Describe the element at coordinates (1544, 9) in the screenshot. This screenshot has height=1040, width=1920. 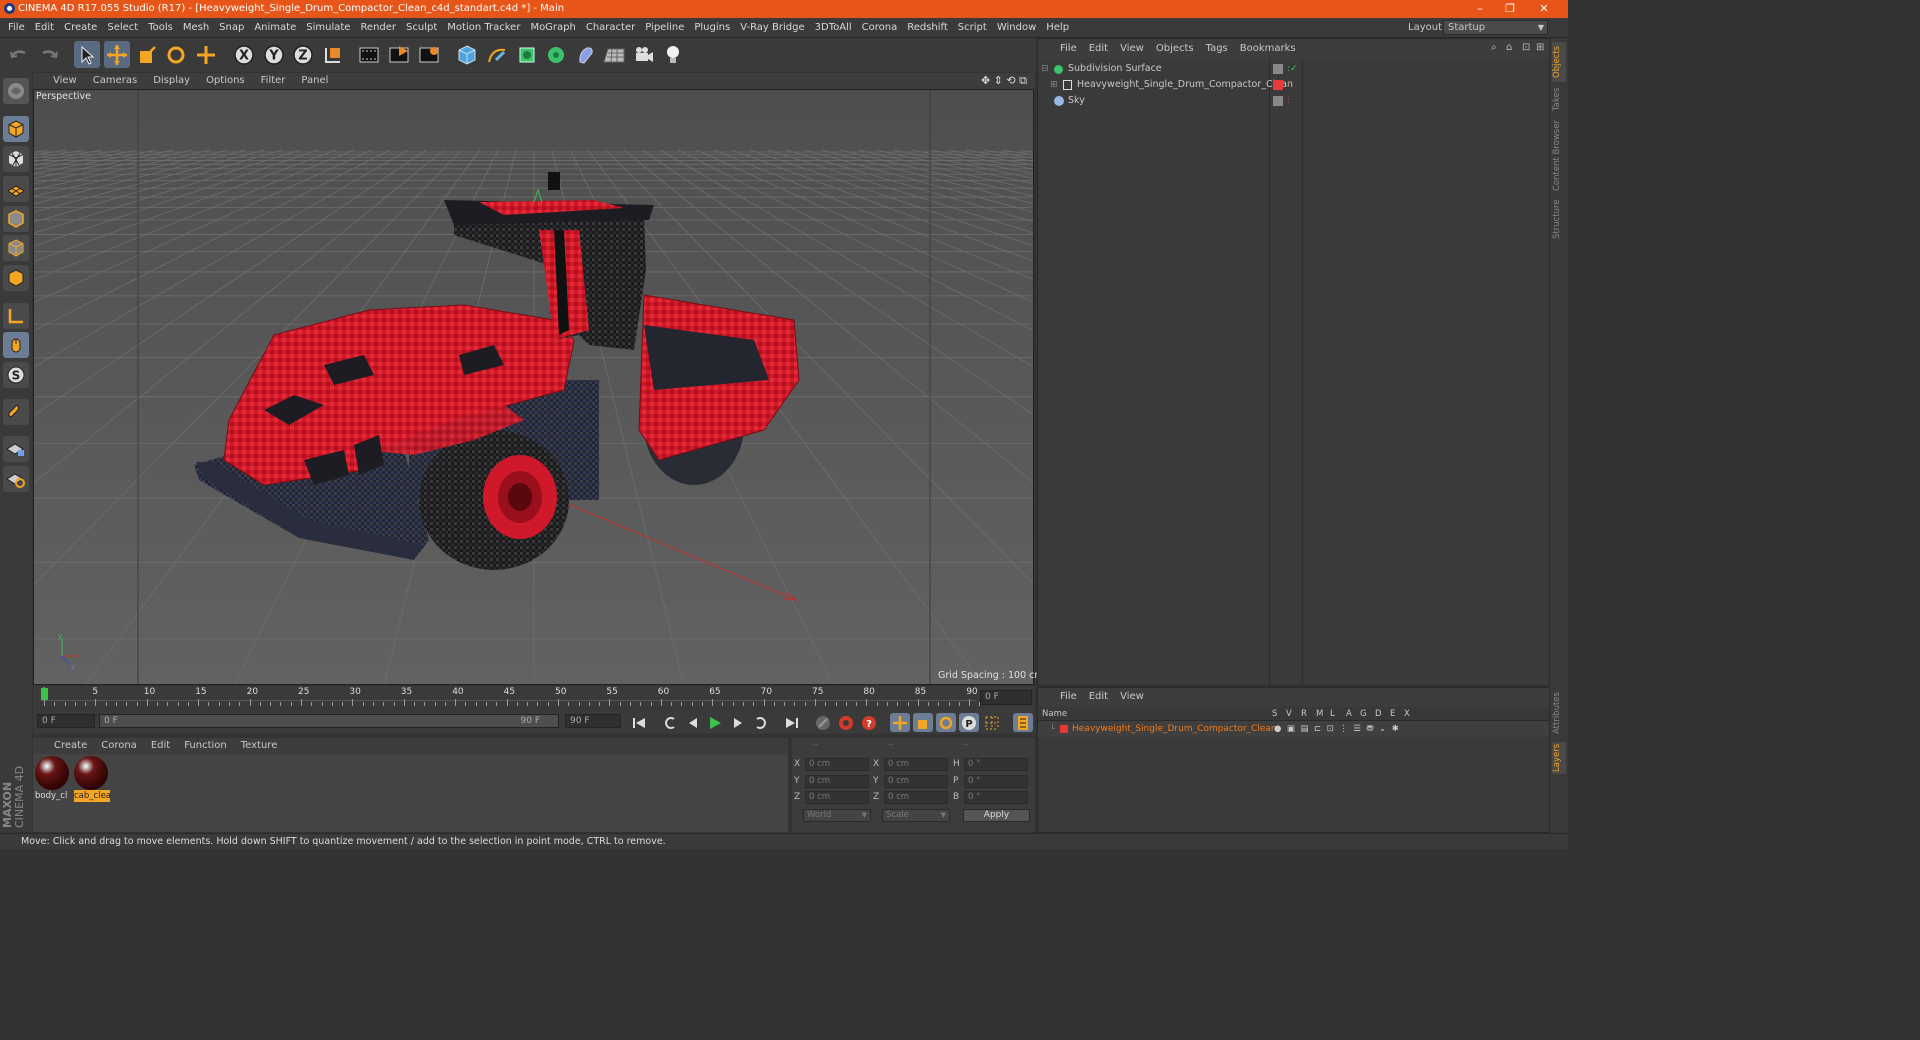
I see `close-button: ✕` at that location.